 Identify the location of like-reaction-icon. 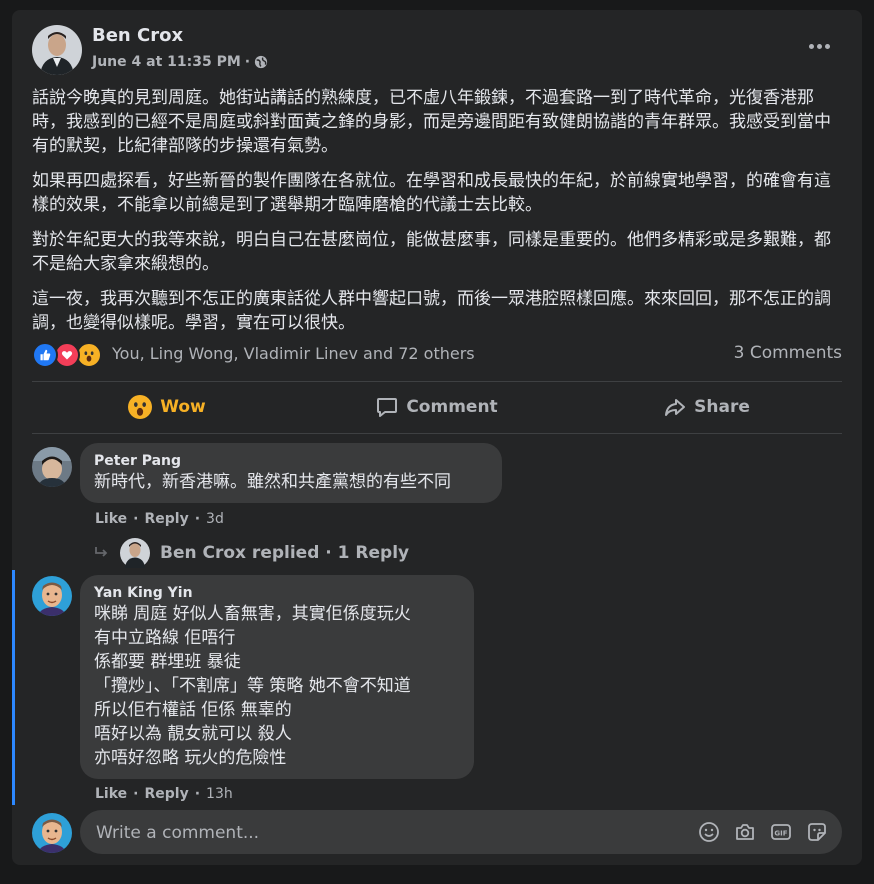
(45, 355).